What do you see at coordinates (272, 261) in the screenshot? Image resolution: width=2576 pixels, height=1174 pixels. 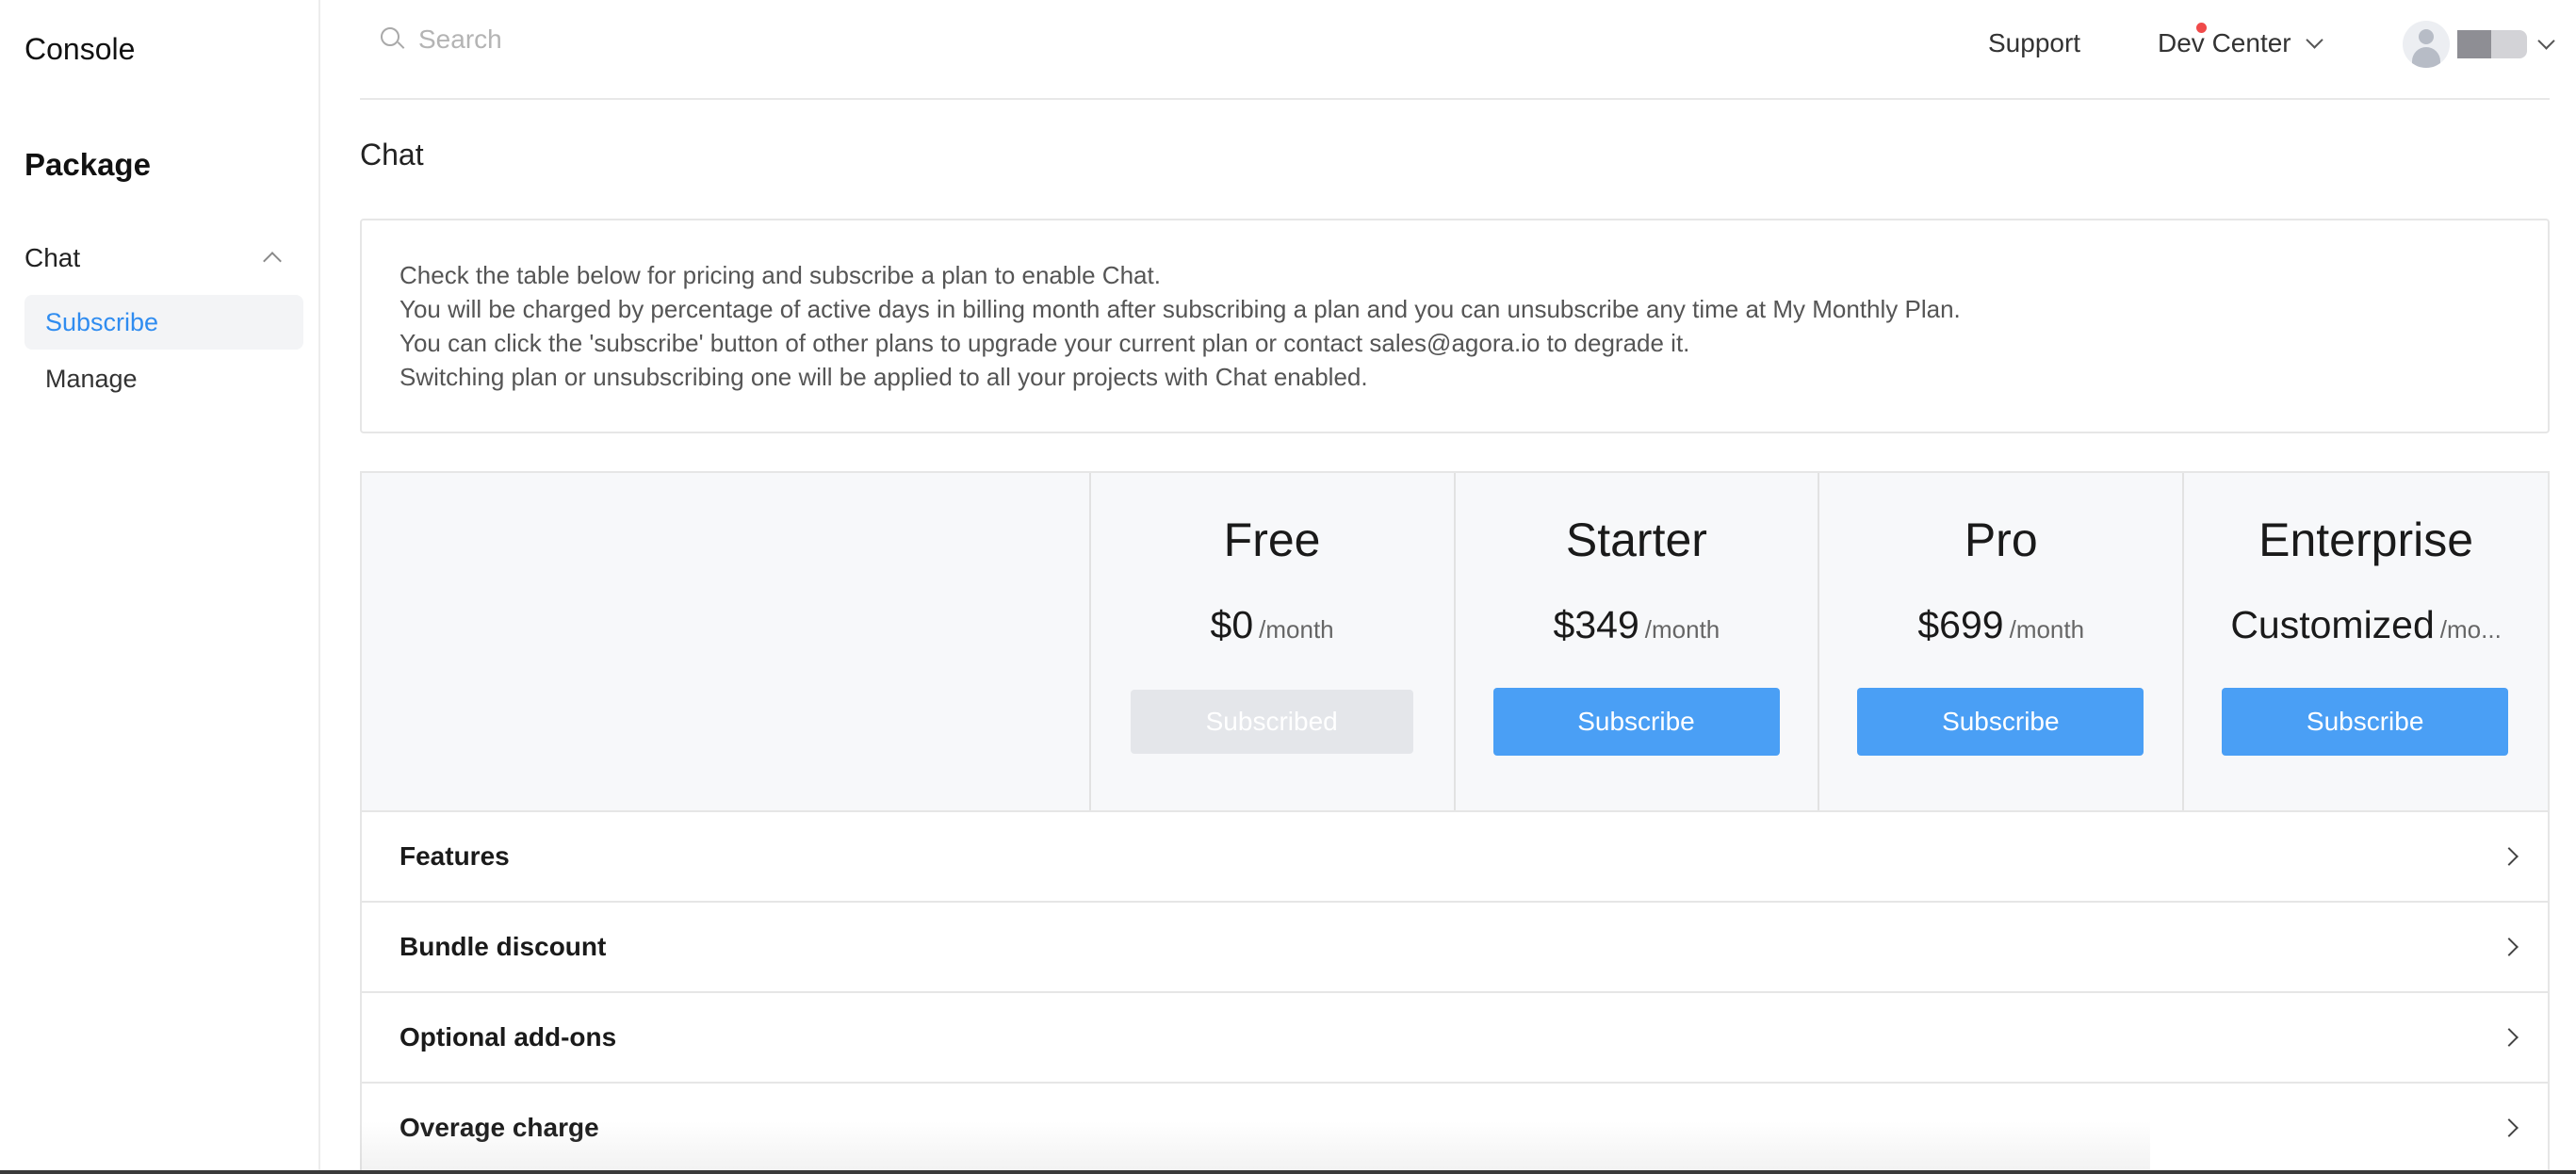 I see `chevron-up-icon` at bounding box center [272, 261].